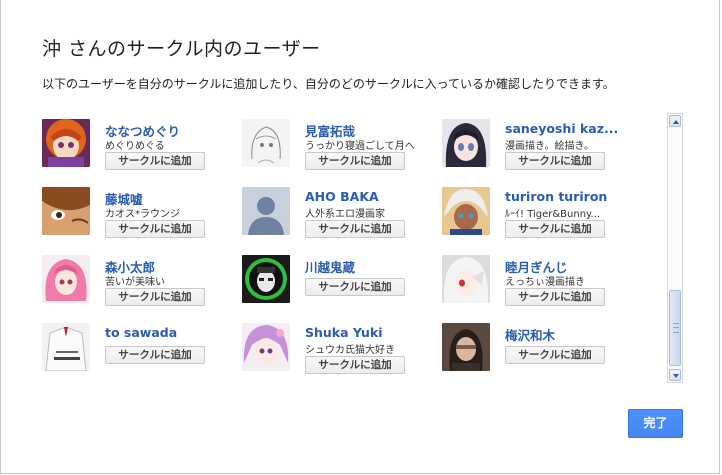 This screenshot has height=475, width=722. Describe the element at coordinates (330, 266) in the screenshot. I see `user-name: 川越鬼蔵` at that location.